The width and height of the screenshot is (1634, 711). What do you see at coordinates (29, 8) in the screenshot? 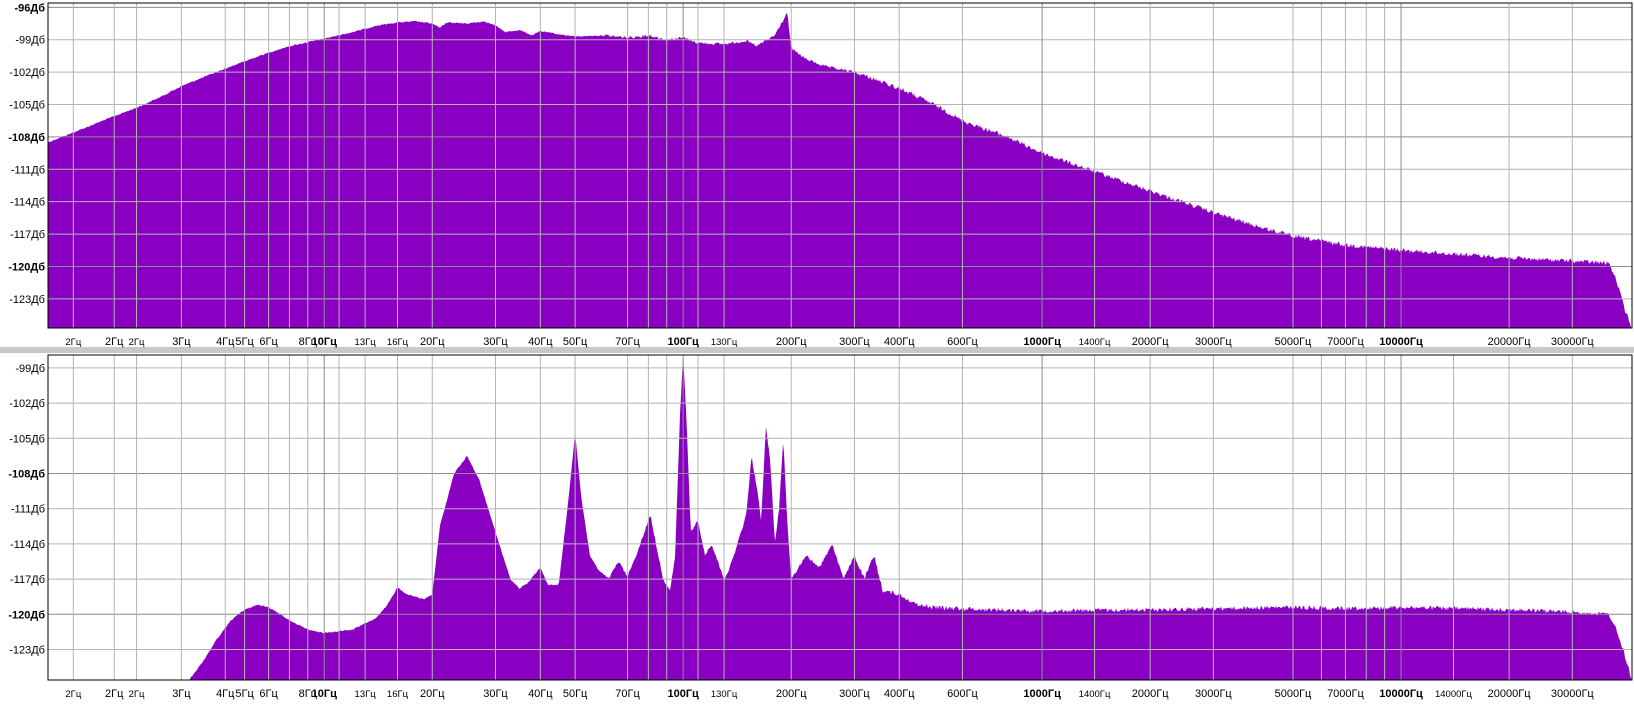
I see `y-tick-label: -96Дб` at bounding box center [29, 8].